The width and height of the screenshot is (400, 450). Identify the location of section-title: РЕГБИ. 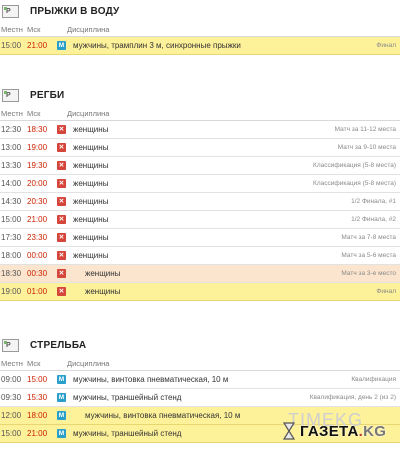
(47, 95).